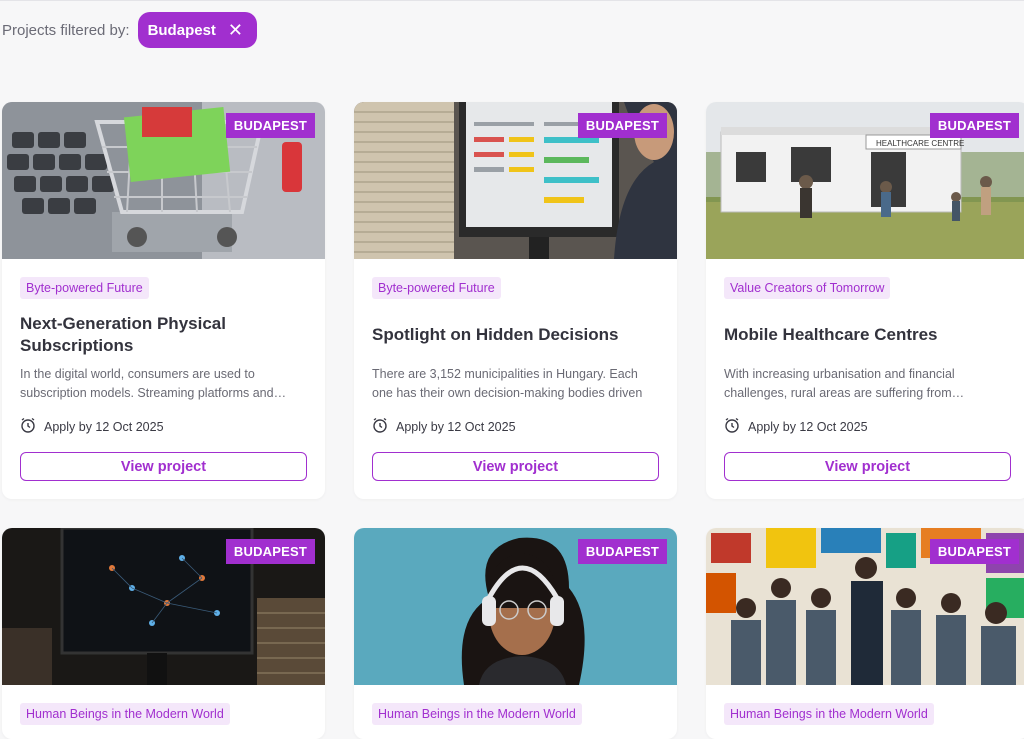 The height and width of the screenshot is (739, 1024). I want to click on filter-chip-label: Budapest, so click(181, 30).